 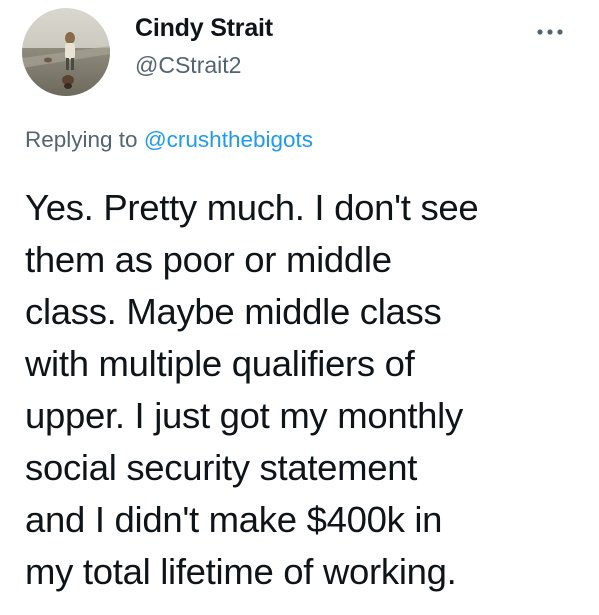 I want to click on tweet-text-line: class. Maybe middle class, so click(x=233, y=311).